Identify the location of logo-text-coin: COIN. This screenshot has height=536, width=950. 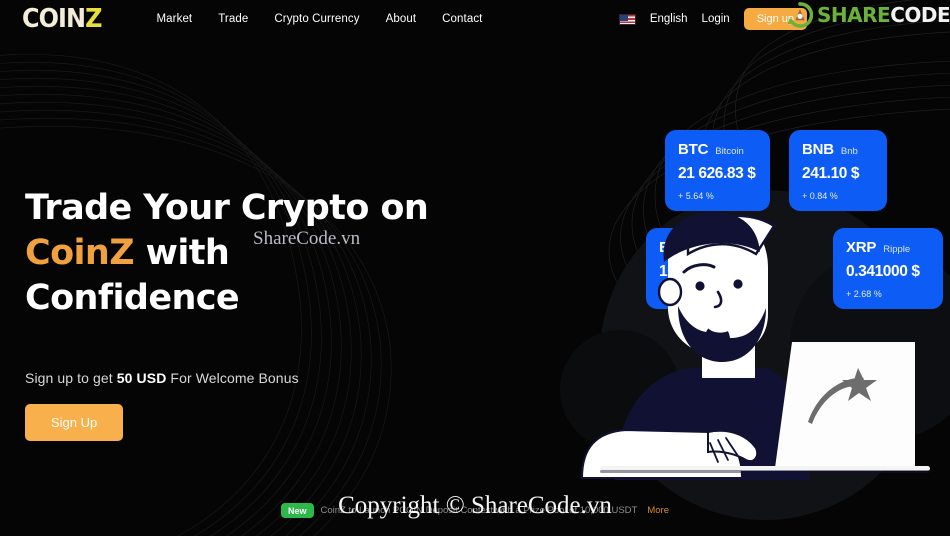
(54, 19).